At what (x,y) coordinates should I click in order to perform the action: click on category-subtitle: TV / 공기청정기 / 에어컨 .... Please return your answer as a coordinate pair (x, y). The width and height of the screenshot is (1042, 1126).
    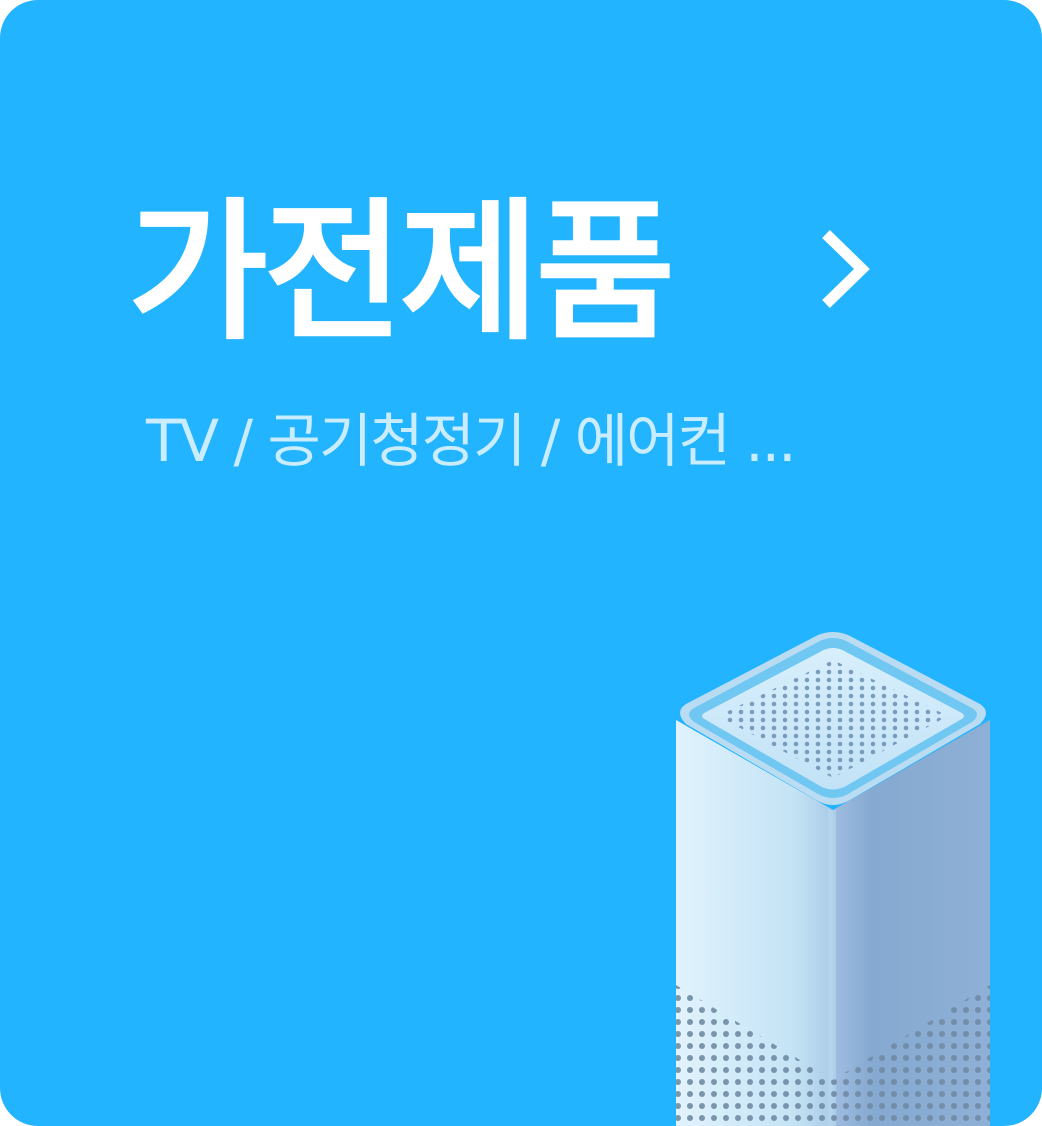
    Looking at the image, I should click on (471, 441).